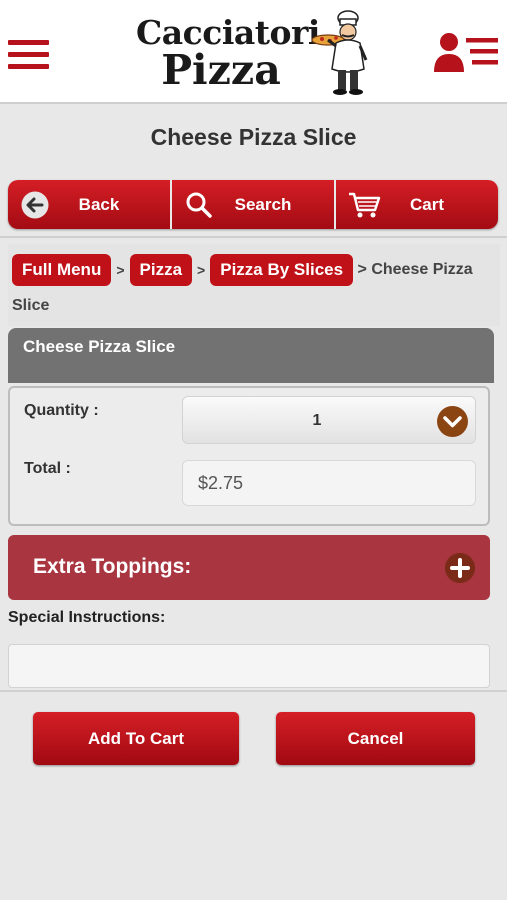 This screenshot has height=900, width=507. I want to click on hamburger-menu-icon, so click(29, 54).